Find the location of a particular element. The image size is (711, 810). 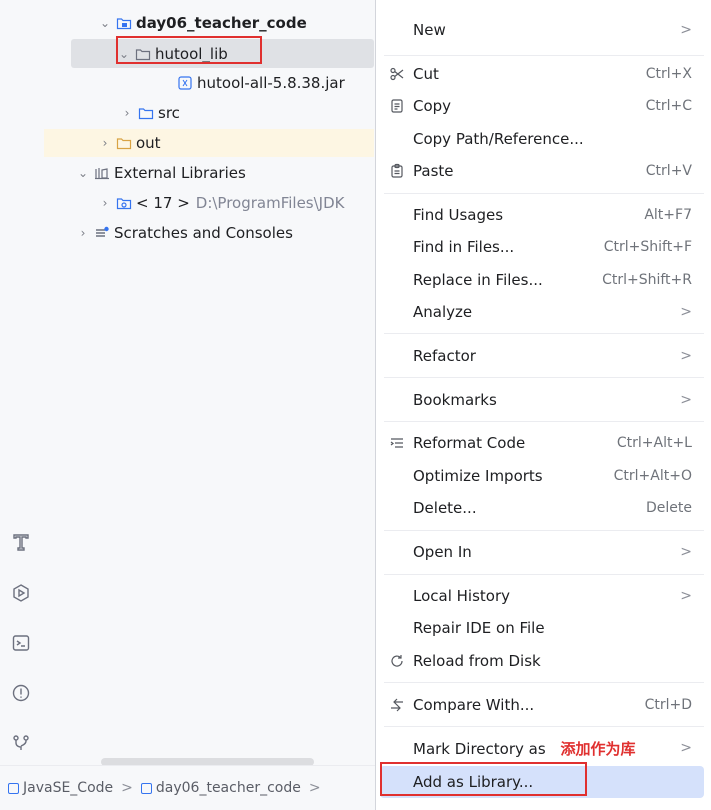

jdk-path: D:\ProgramFiles\JDK is located at coordinates (270, 203).